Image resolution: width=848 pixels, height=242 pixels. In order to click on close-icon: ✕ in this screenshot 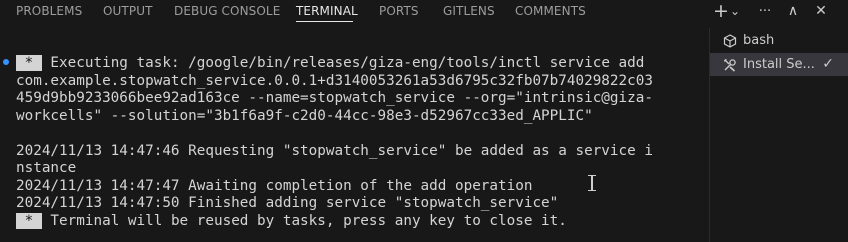, I will do `click(821, 11)`.